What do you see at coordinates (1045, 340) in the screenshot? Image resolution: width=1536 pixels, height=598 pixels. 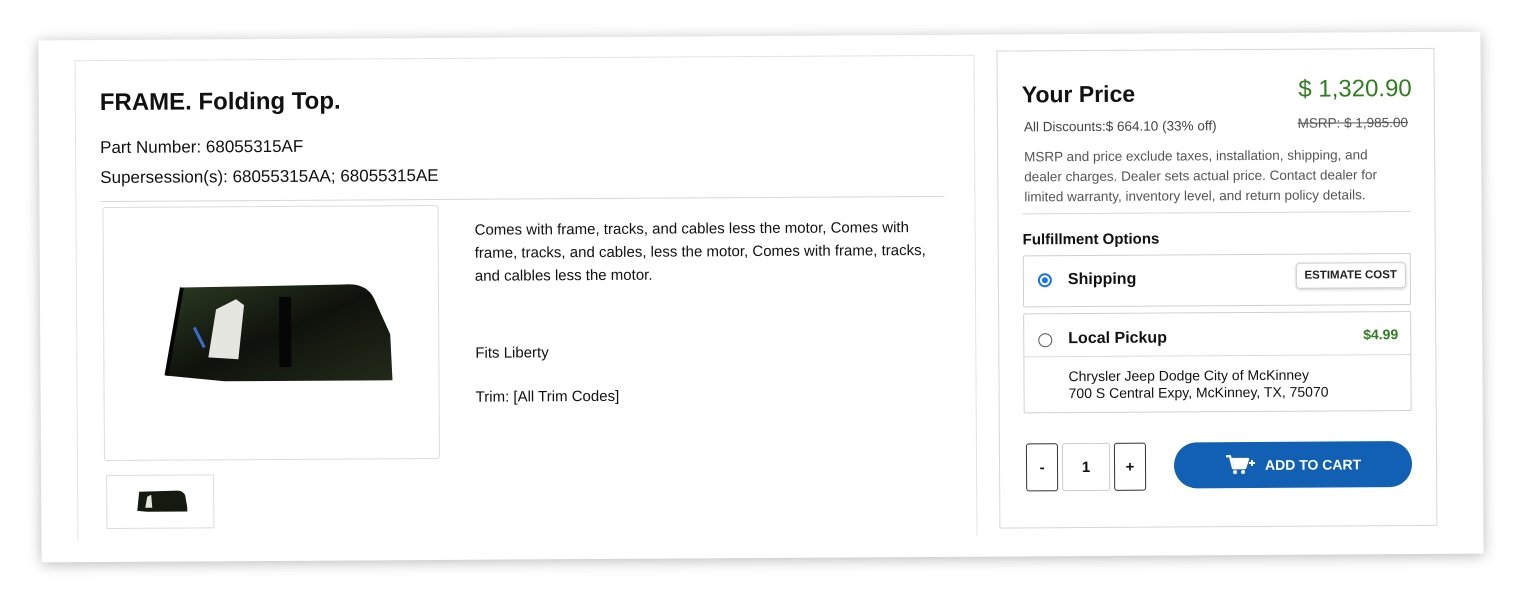 I see `local-pickup-radio` at bounding box center [1045, 340].